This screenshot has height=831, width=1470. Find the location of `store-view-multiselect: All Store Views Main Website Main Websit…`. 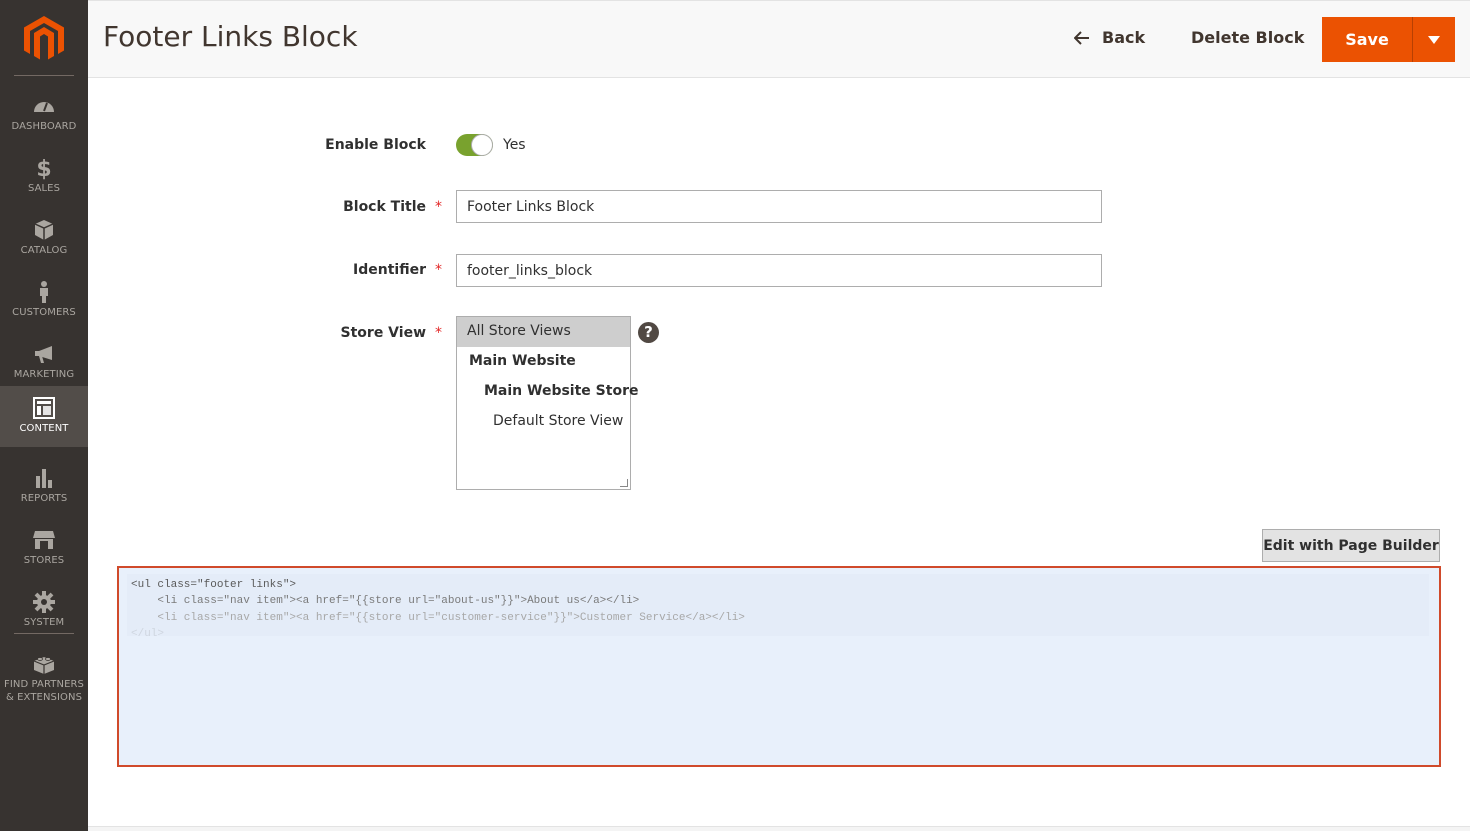

store-view-multiselect: All Store Views Main Website Main Websit… is located at coordinates (547, 403).